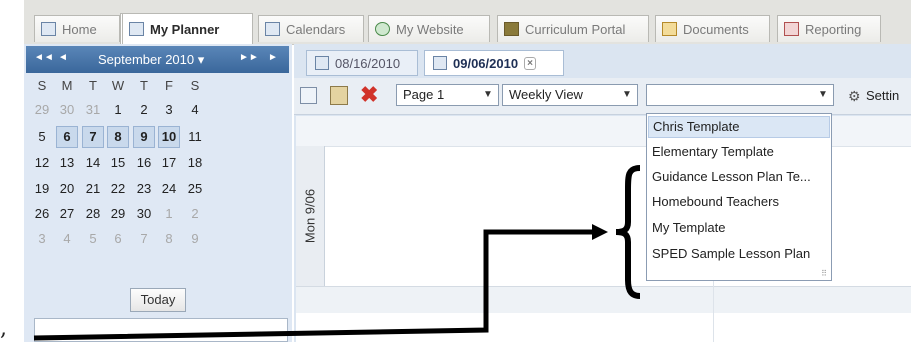  I want to click on curly-brace-mark, so click(628, 232).